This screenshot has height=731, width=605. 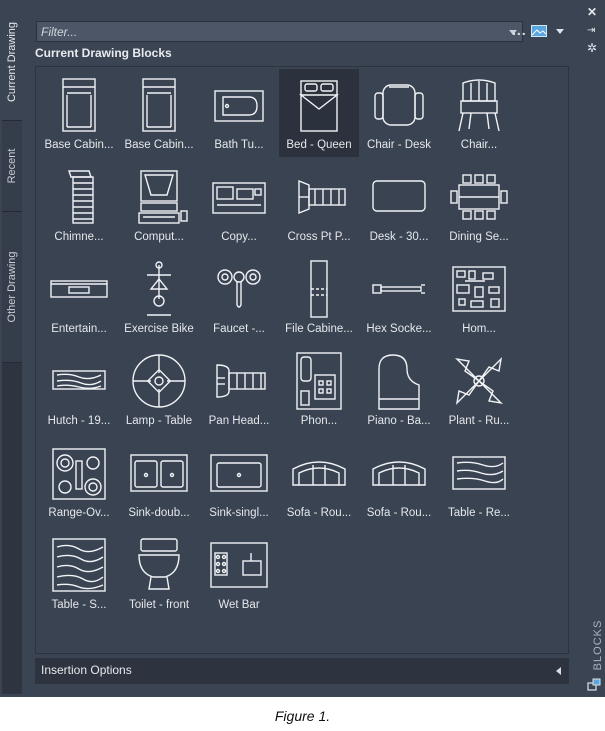 What do you see at coordinates (322, 197) in the screenshot?
I see `screw-icon` at bounding box center [322, 197].